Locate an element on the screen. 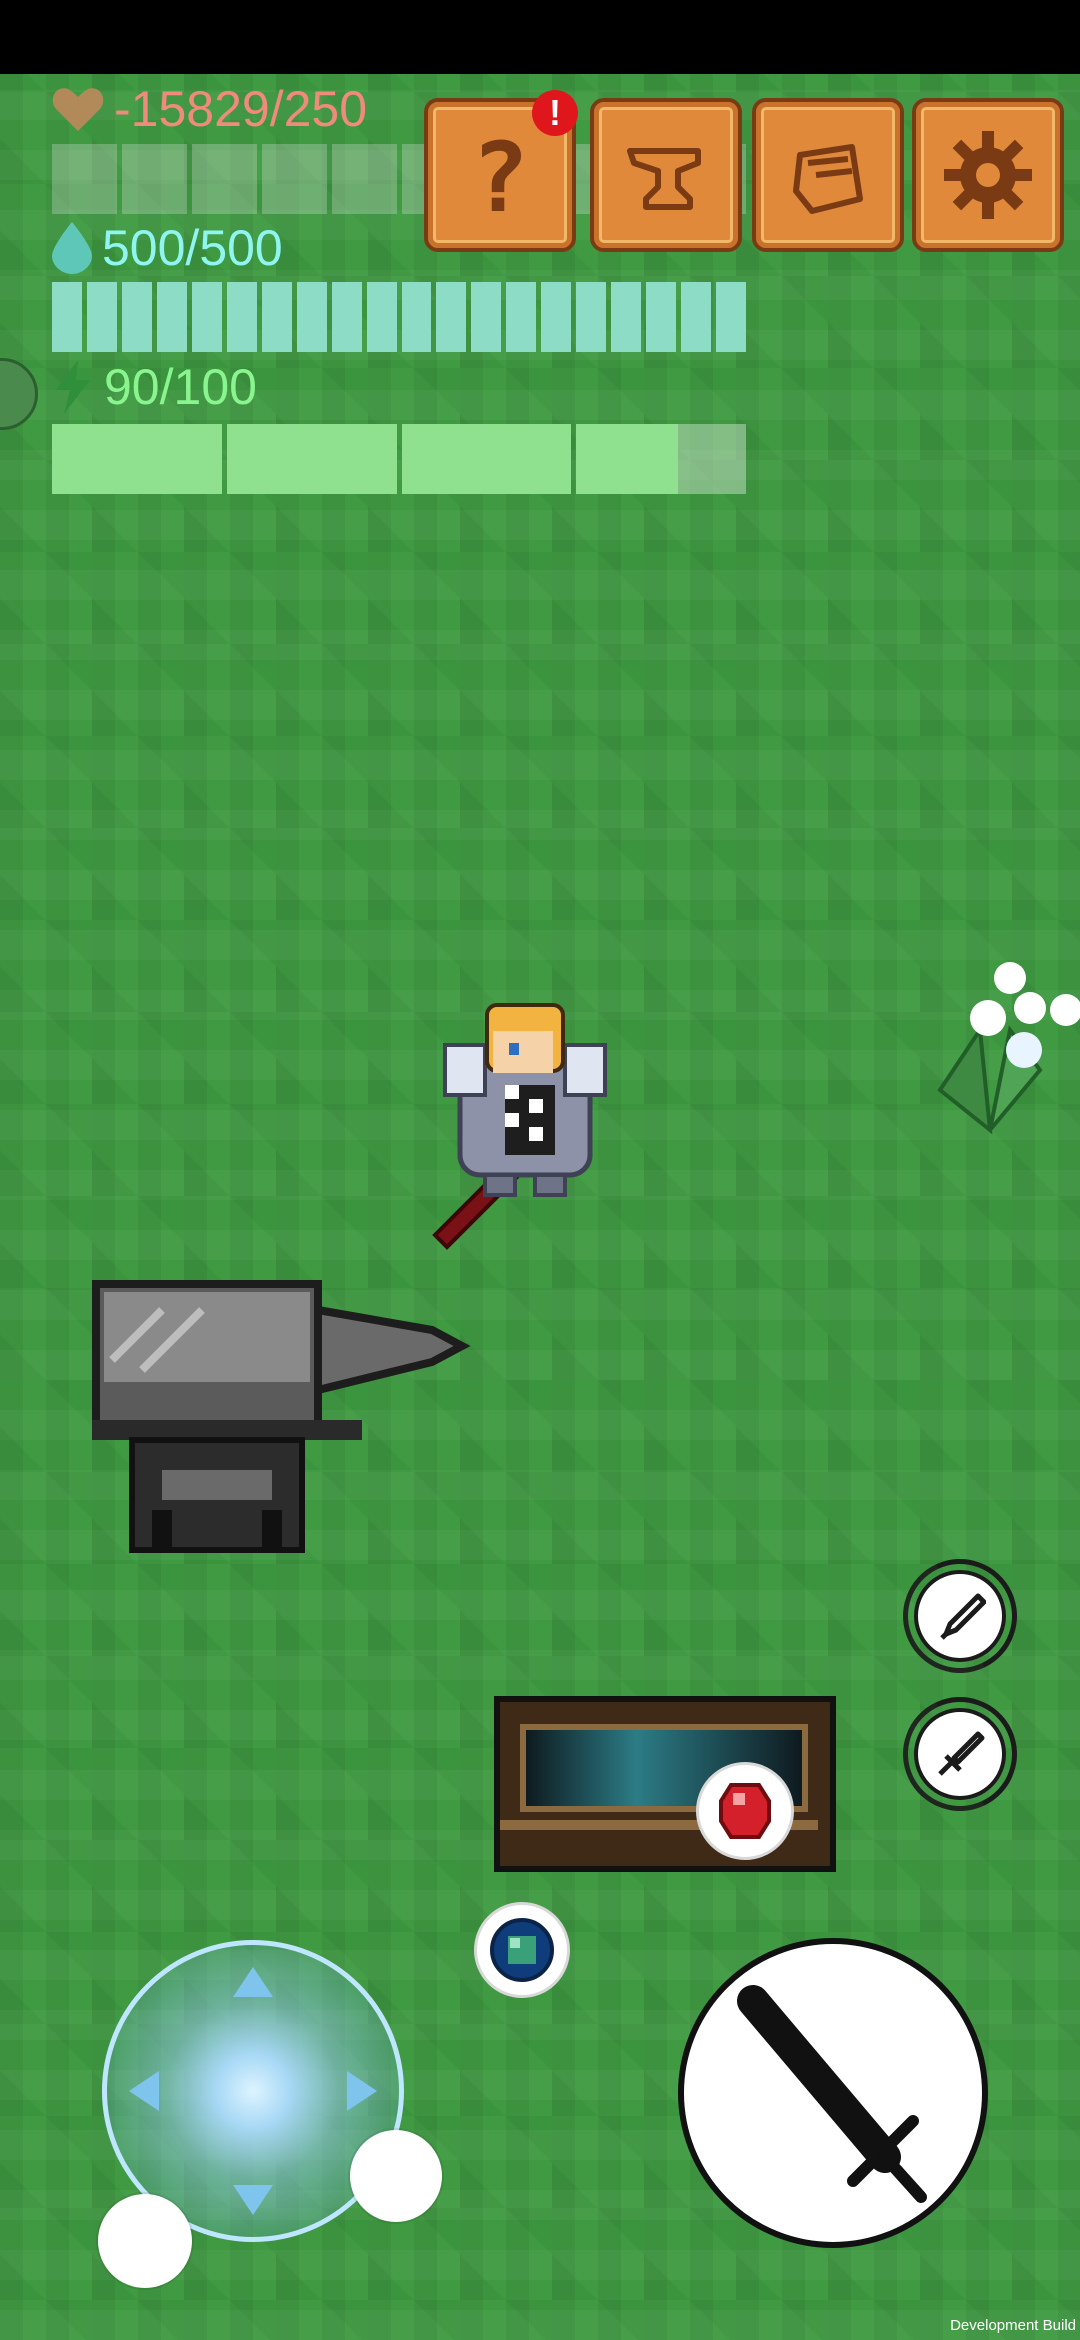  heart-icon is located at coordinates (78, 109).